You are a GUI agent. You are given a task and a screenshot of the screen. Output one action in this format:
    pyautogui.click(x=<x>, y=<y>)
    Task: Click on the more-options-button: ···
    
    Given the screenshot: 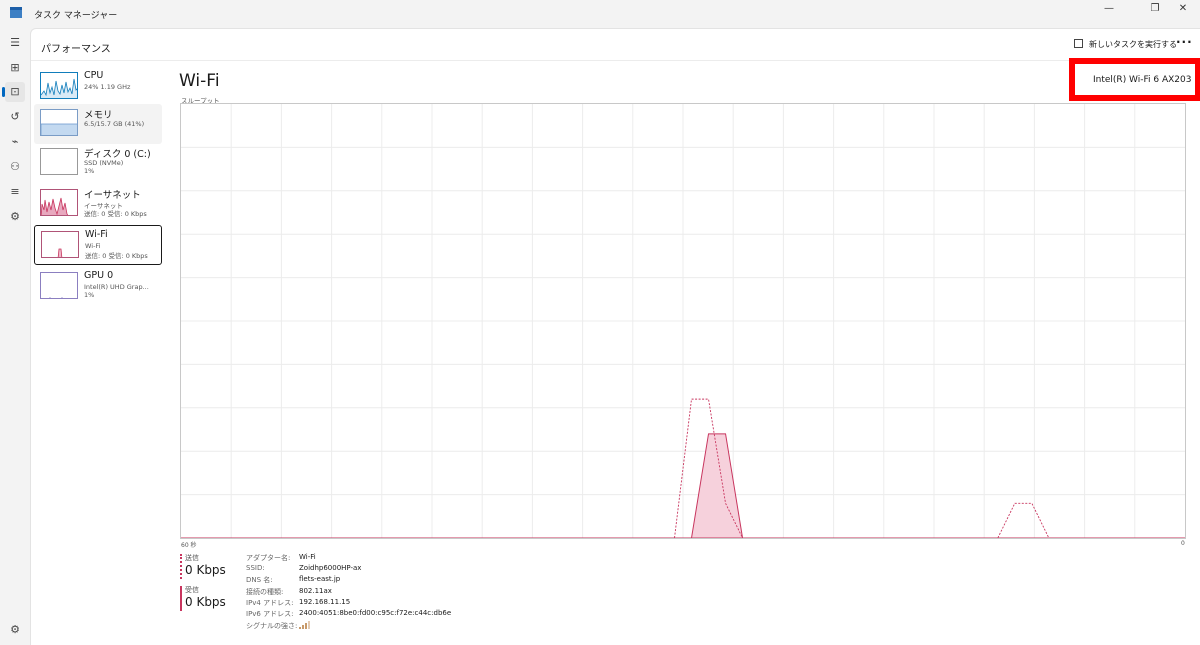 What is the action you would take?
    pyautogui.click(x=1184, y=42)
    